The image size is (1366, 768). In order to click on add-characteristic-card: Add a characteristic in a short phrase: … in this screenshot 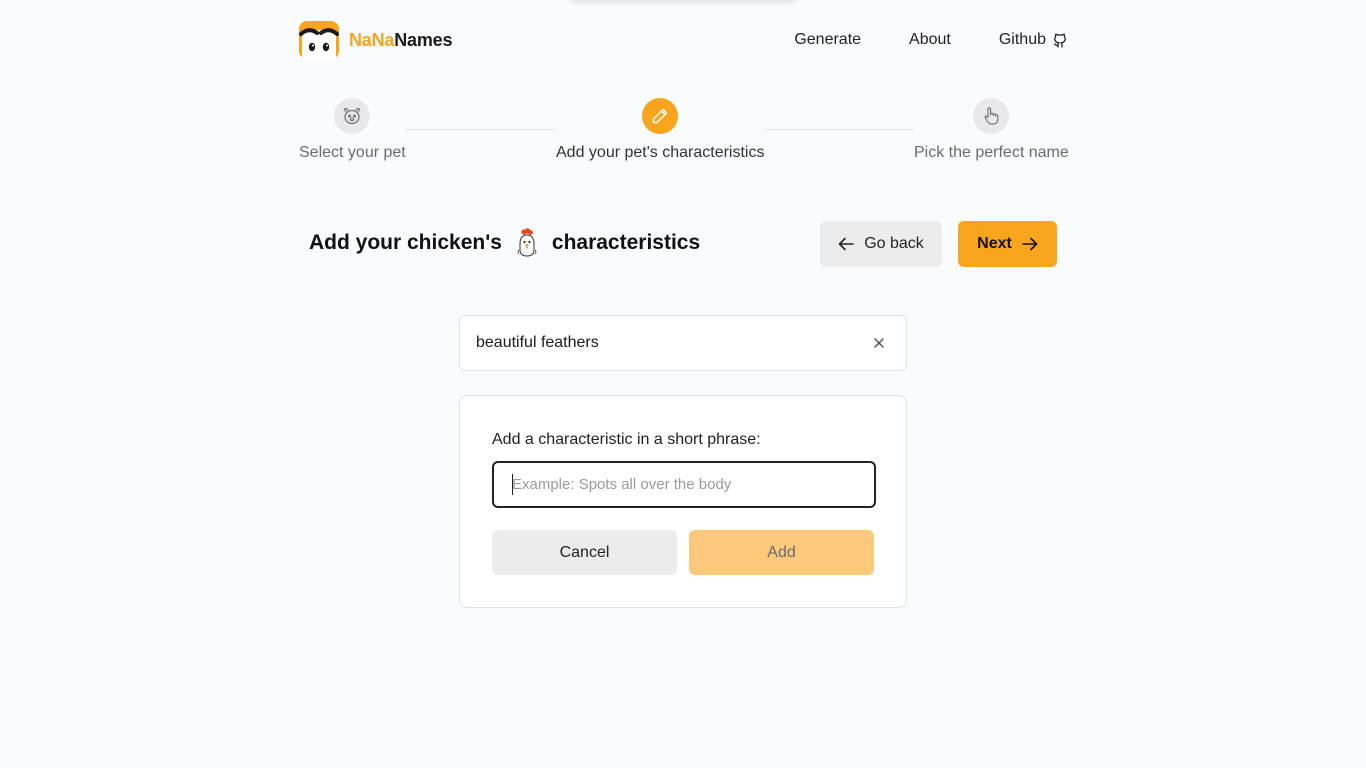, I will do `click(683, 501)`.